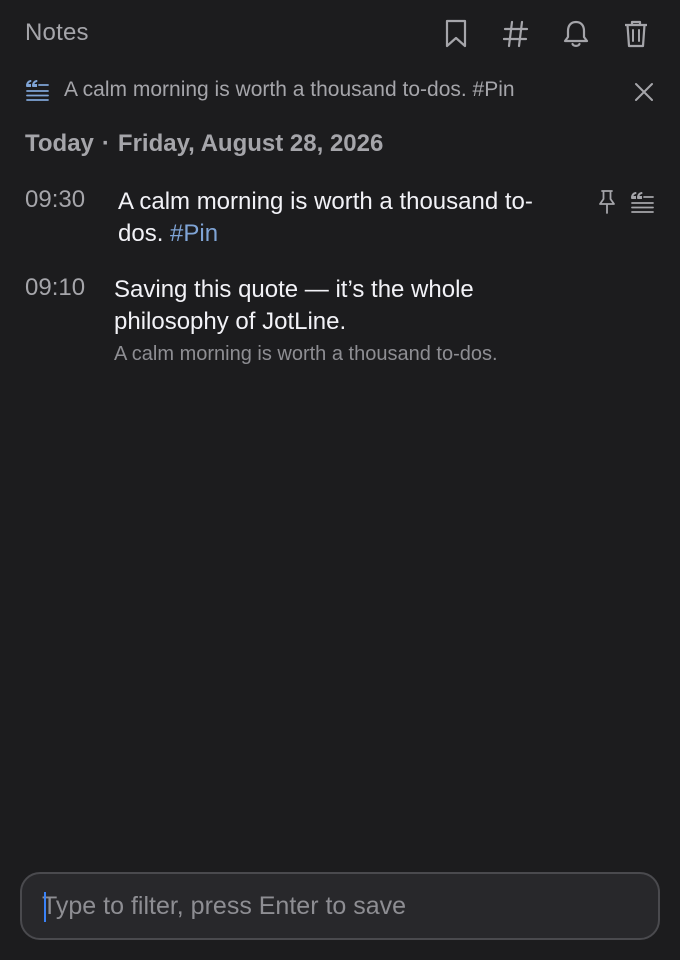 Image resolution: width=680 pixels, height=960 pixels. What do you see at coordinates (57, 32) in the screenshot?
I see `app-title: Notes` at bounding box center [57, 32].